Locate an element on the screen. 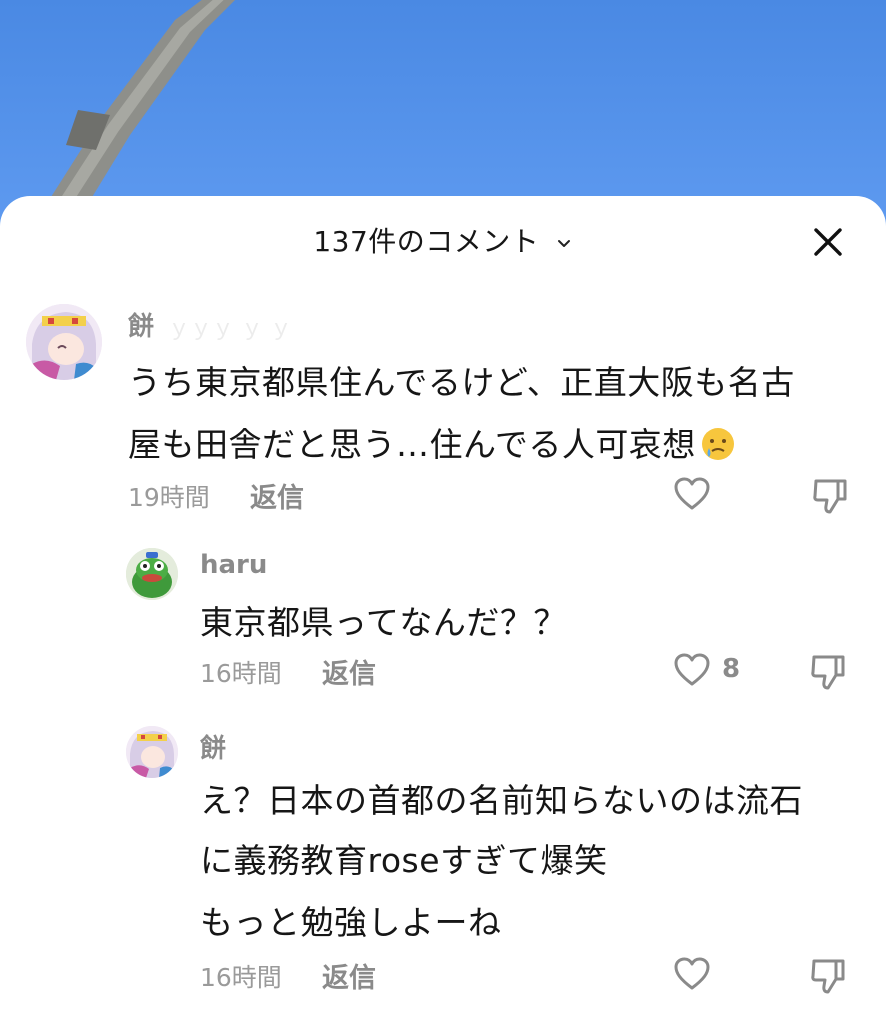  comment-text-segment: 屋も田舎だと思う…住んでる人可哀想 is located at coordinates (412, 444).